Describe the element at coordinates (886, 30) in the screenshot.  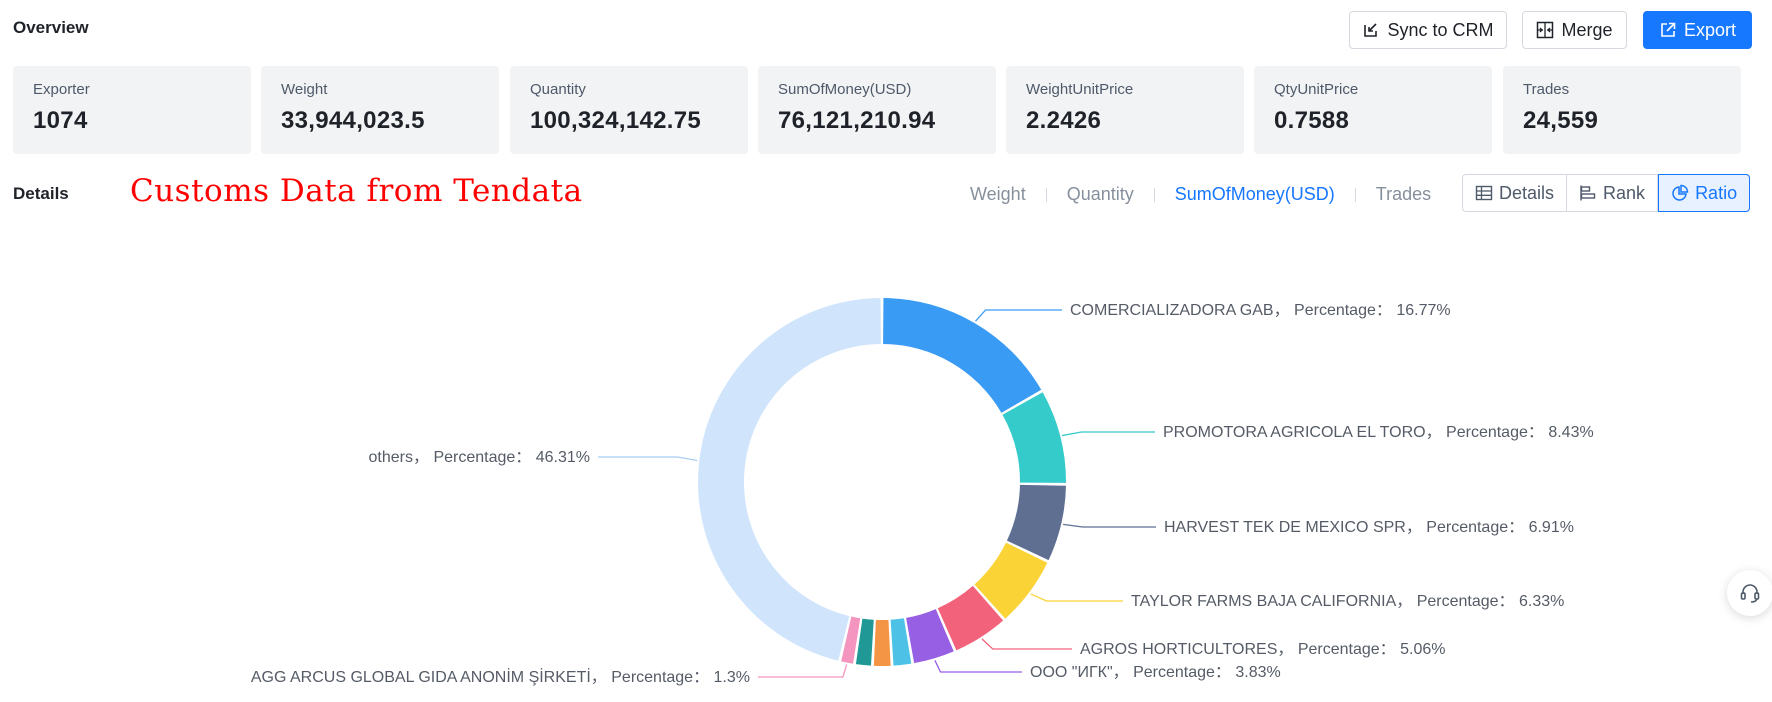
I see `overview-header: Overview Sync to CRM Merge Export` at that location.